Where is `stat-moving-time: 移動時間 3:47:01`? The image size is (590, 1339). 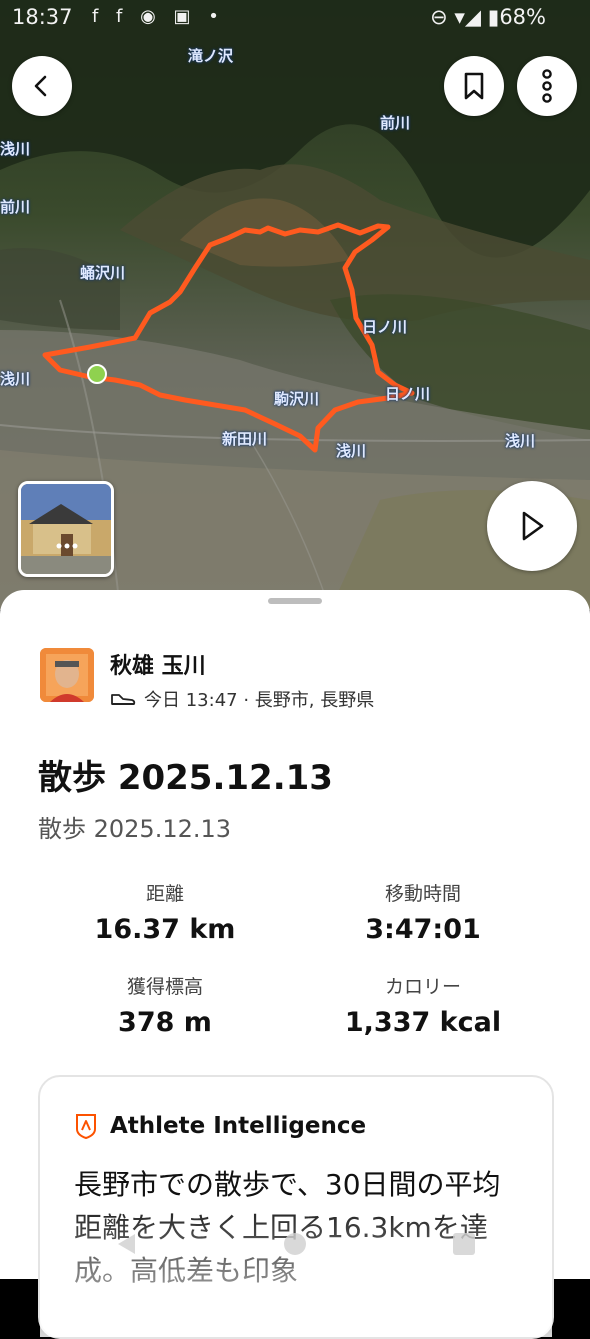 stat-moving-time: 移動時間 3:47:01 is located at coordinates (423, 912).